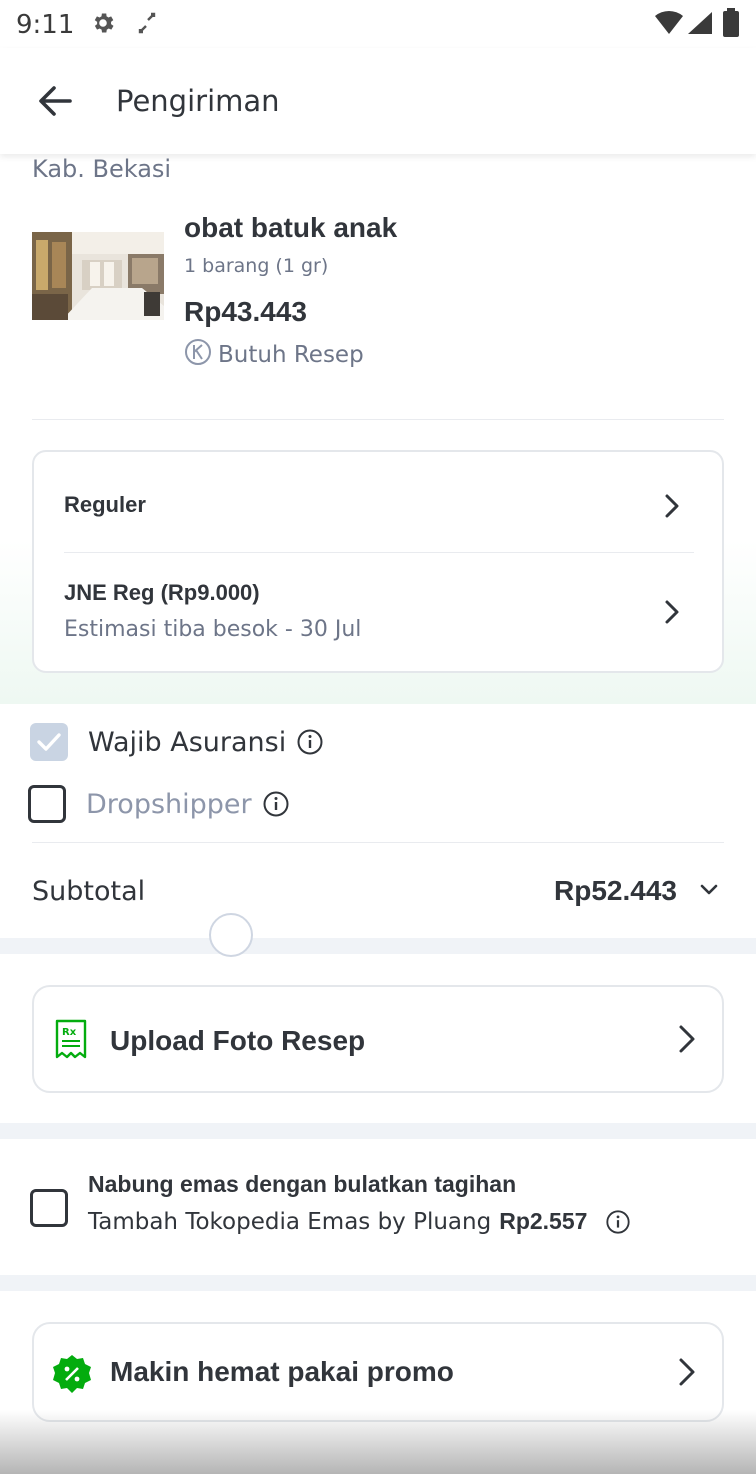 The width and height of the screenshot is (756, 1474). Describe the element at coordinates (378, 24) in the screenshot. I see `status-bar: 9:11` at that location.